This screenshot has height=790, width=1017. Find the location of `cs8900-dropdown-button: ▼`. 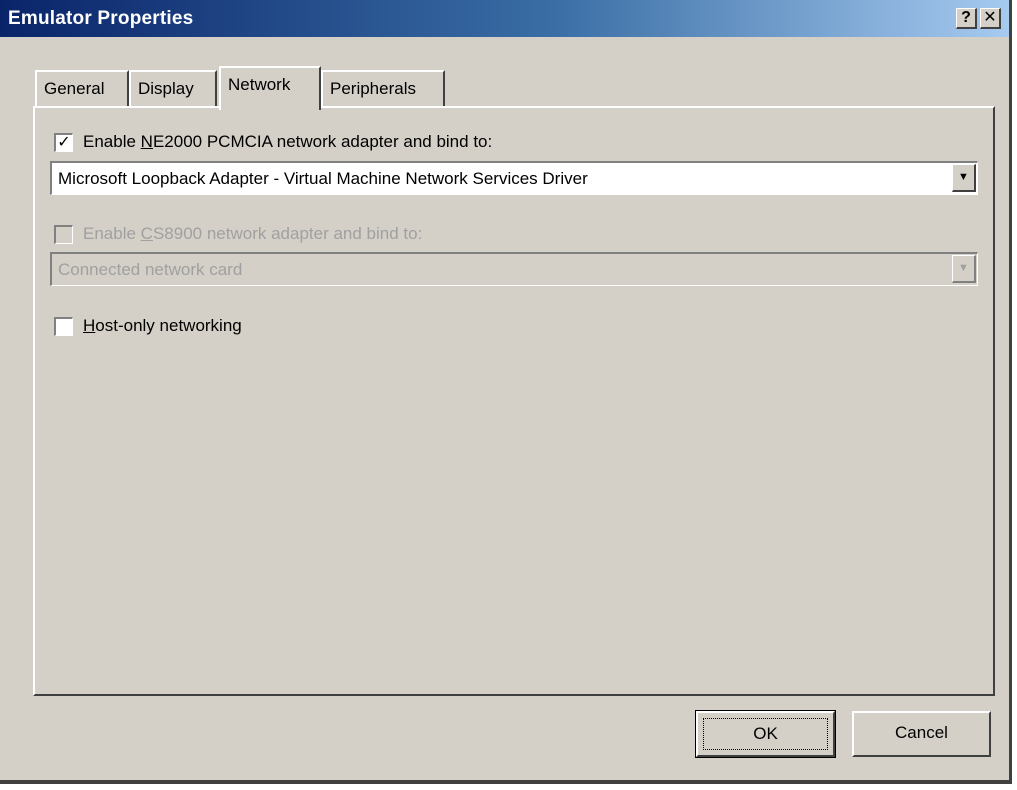

cs8900-dropdown-button: ▼ is located at coordinates (964, 269).